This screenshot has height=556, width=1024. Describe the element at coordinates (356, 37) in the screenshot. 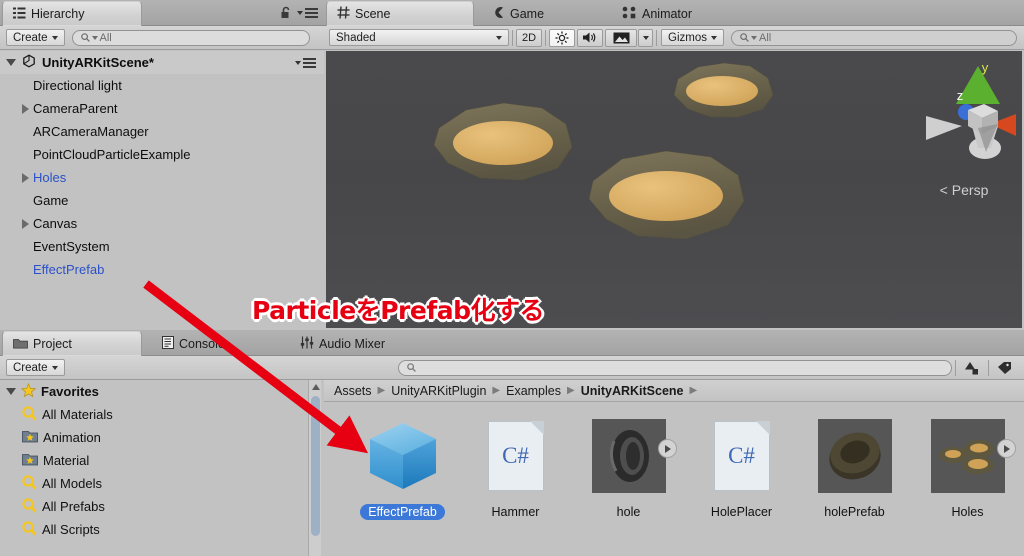

I see `draw-mode-label: Shaded` at that location.